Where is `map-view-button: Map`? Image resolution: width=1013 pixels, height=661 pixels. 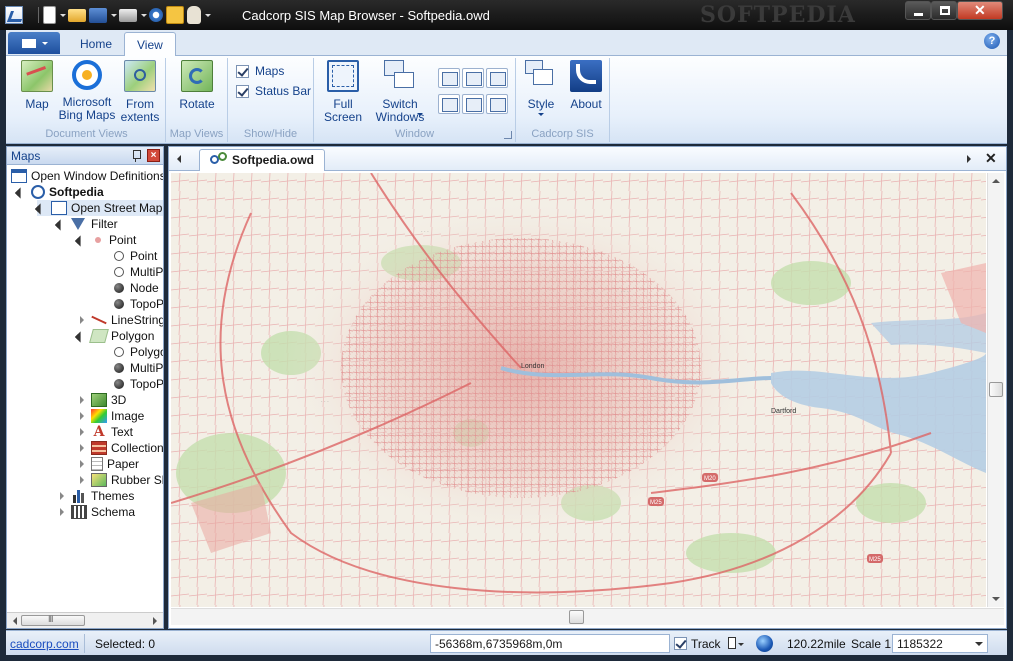
map-view-button: Map is located at coordinates (37, 85).